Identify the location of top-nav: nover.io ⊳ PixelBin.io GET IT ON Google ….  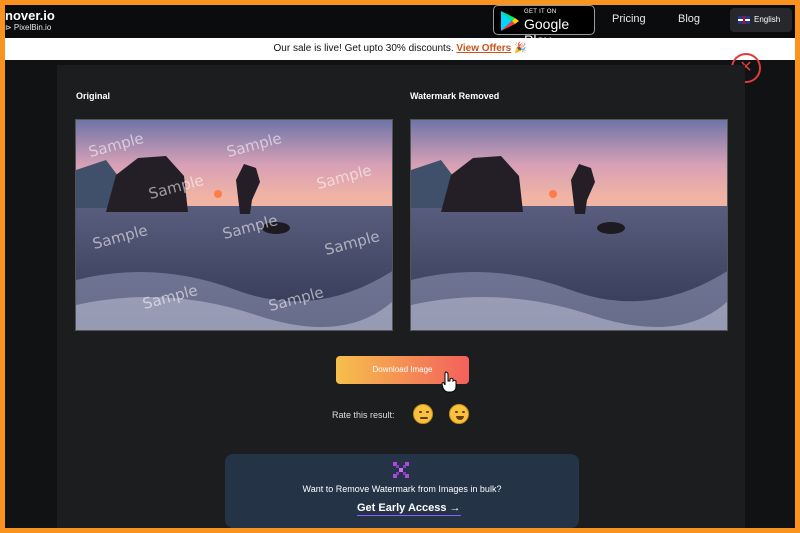
(400, 26).